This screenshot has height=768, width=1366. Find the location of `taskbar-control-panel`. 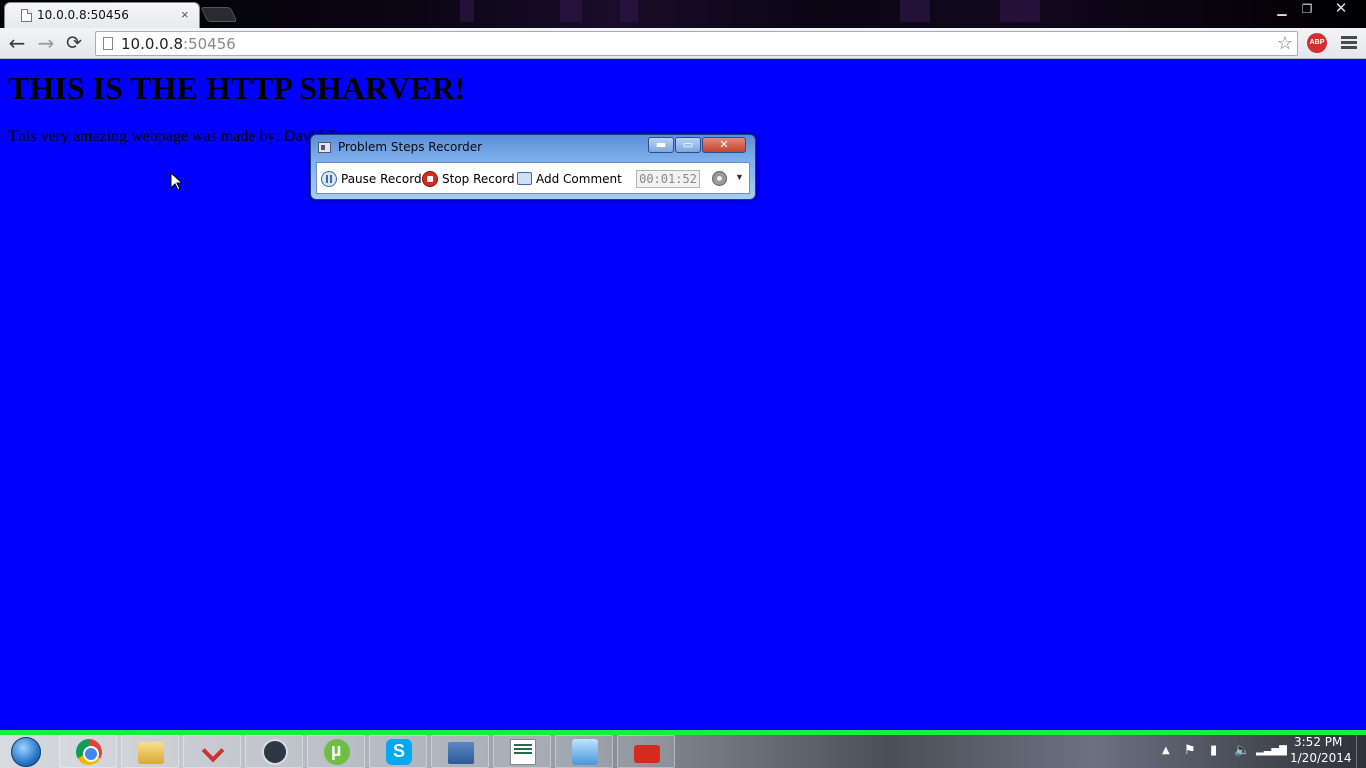

taskbar-control-panel is located at coordinates (584, 751).